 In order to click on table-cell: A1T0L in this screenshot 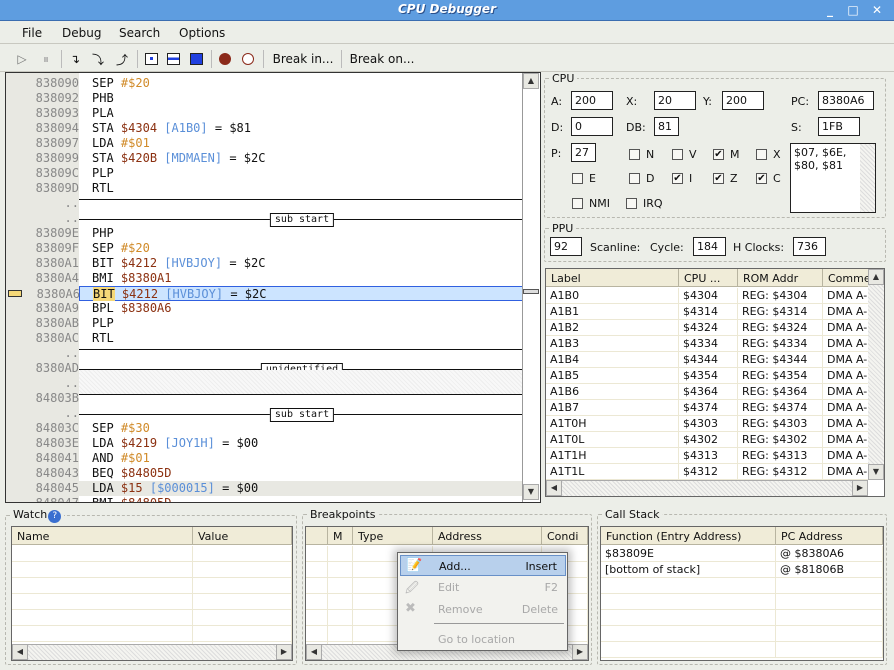, I will do `click(612, 440)`.